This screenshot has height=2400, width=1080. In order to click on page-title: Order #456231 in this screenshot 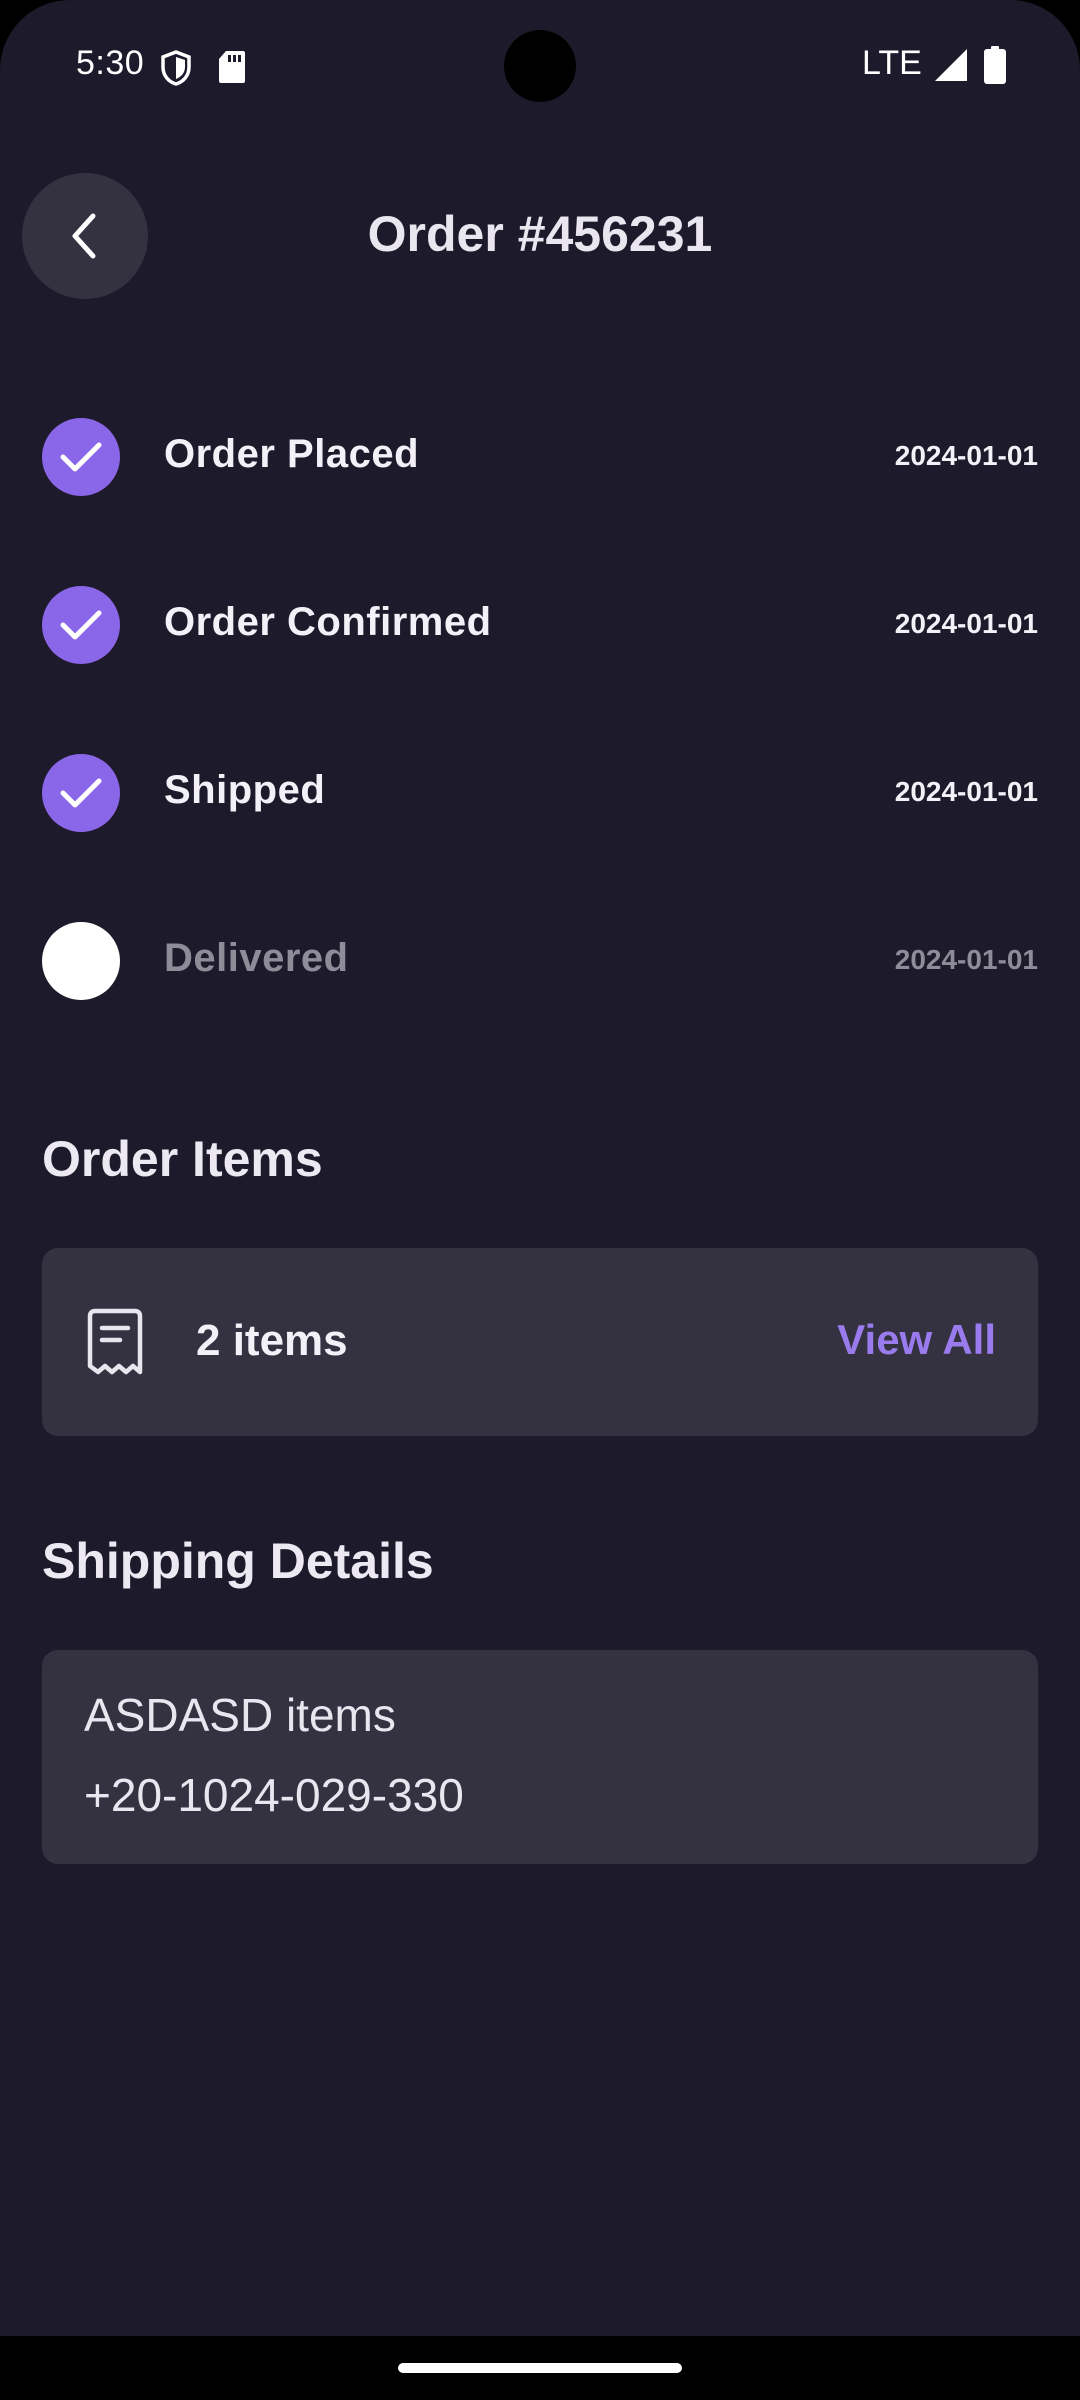, I will do `click(540, 234)`.